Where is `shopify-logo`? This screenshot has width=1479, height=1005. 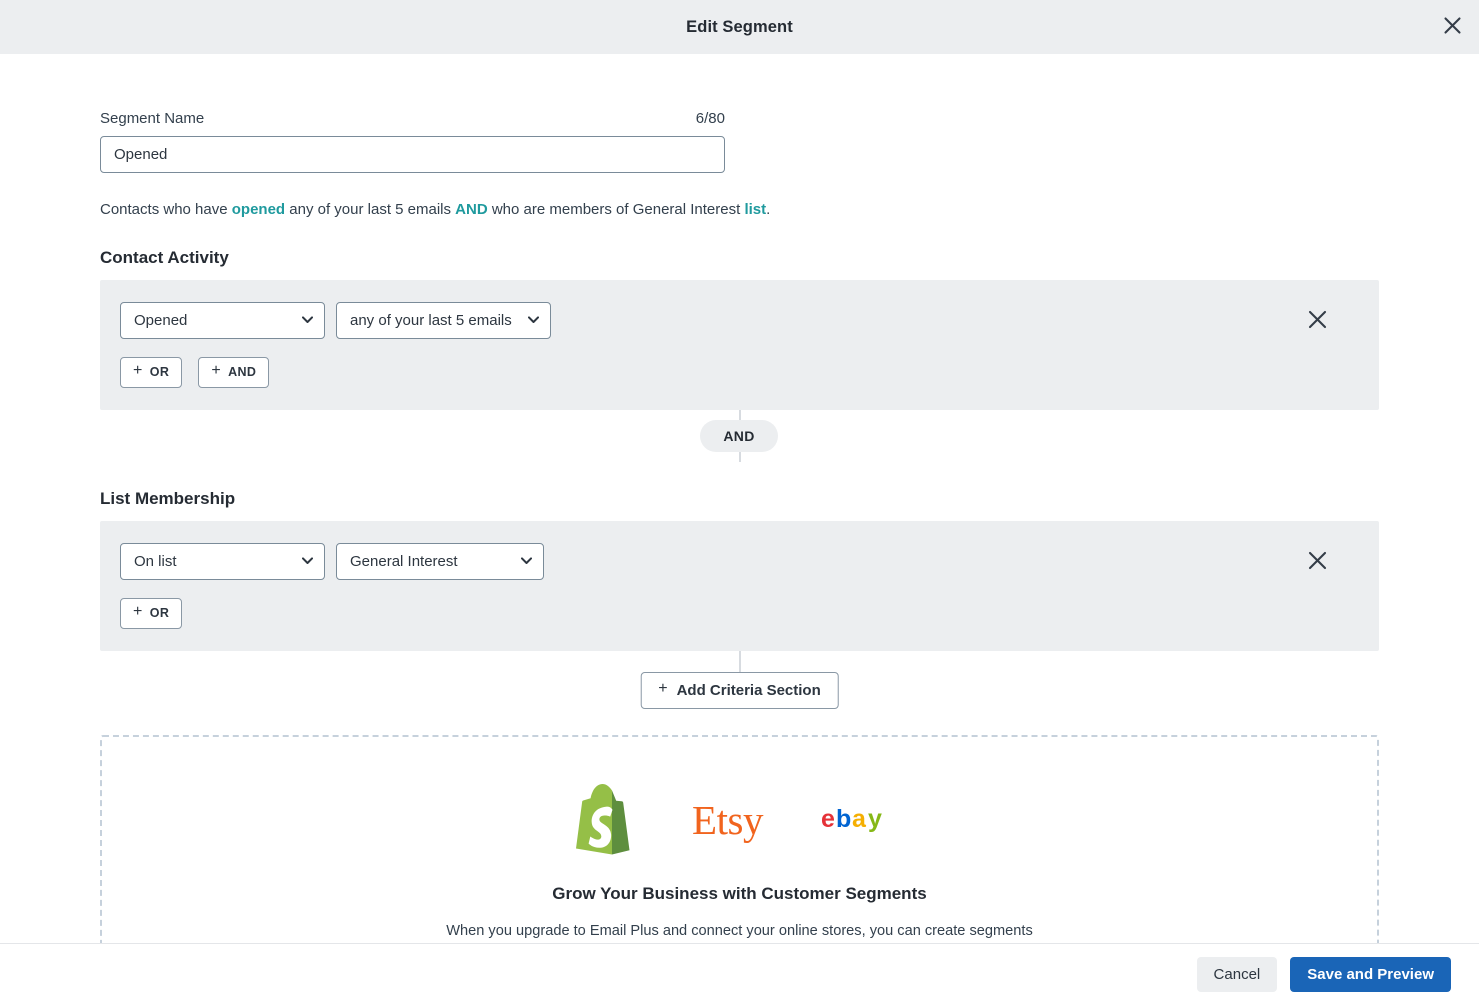
shopify-logo is located at coordinates (603, 820).